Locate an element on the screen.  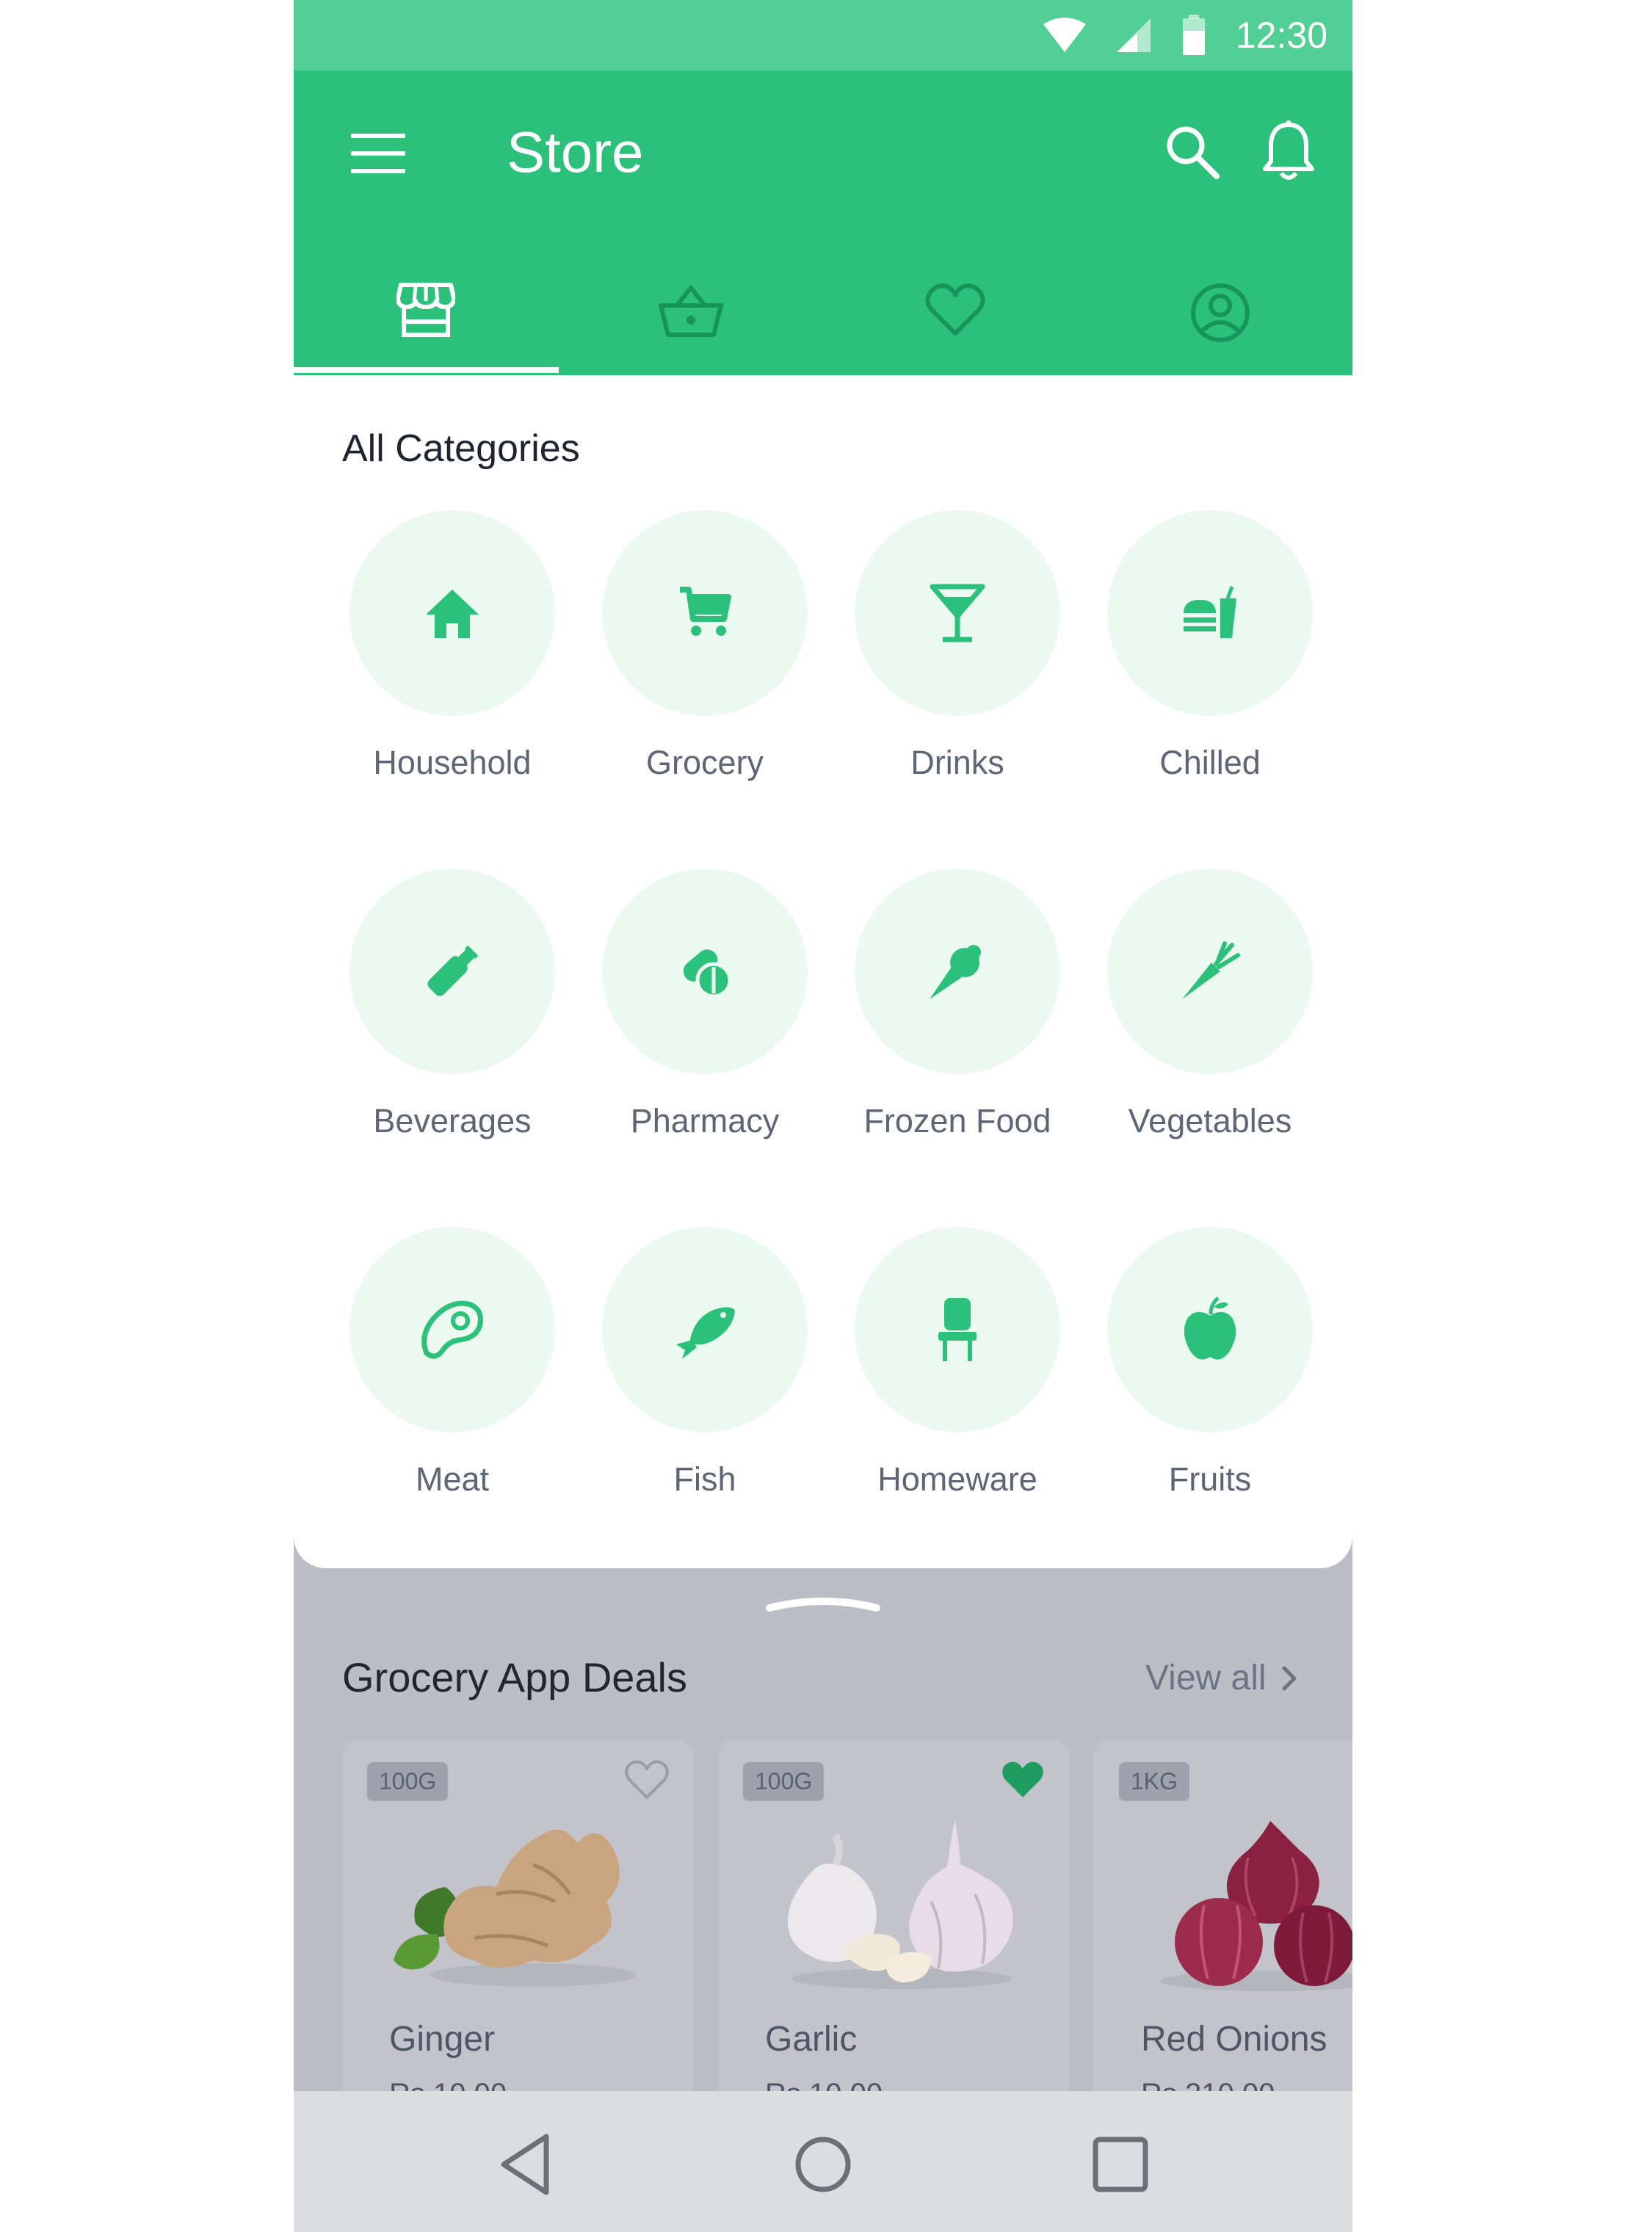
tab-favorites is located at coordinates (955, 318).